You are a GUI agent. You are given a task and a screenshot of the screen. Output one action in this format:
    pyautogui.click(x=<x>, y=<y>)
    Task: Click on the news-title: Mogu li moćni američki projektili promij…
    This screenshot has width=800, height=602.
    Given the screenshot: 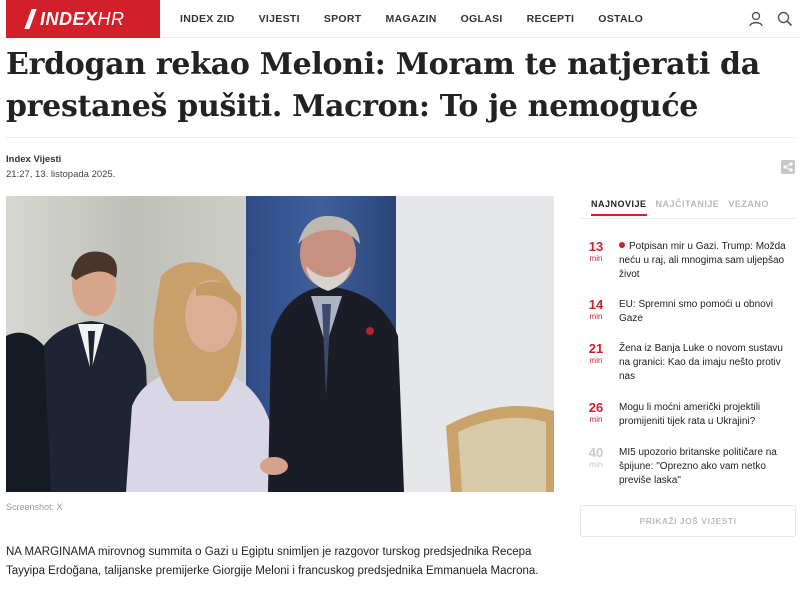 What is the action you would take?
    pyautogui.click(x=702, y=415)
    